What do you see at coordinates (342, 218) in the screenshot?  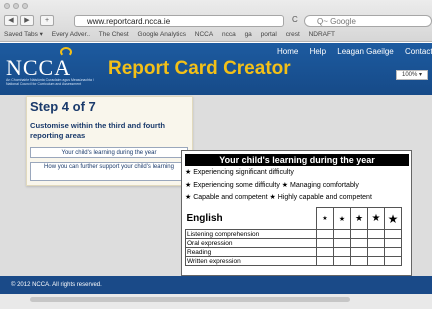 I see `star-column-2: ★` at bounding box center [342, 218].